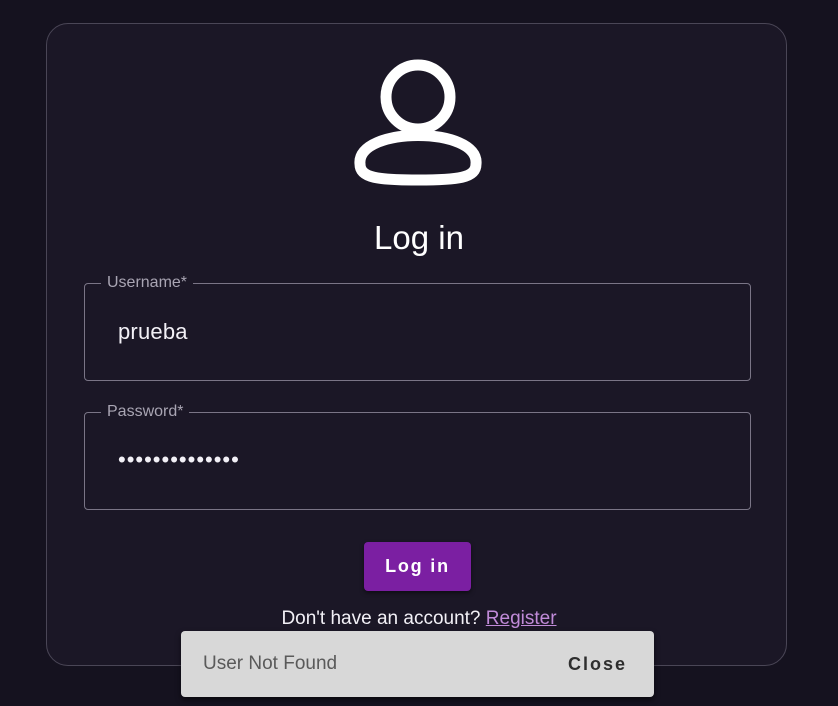 This screenshot has width=838, height=706. Describe the element at coordinates (417, 456) in the screenshot. I see `password-field: Password* ••••••••••••••` at that location.